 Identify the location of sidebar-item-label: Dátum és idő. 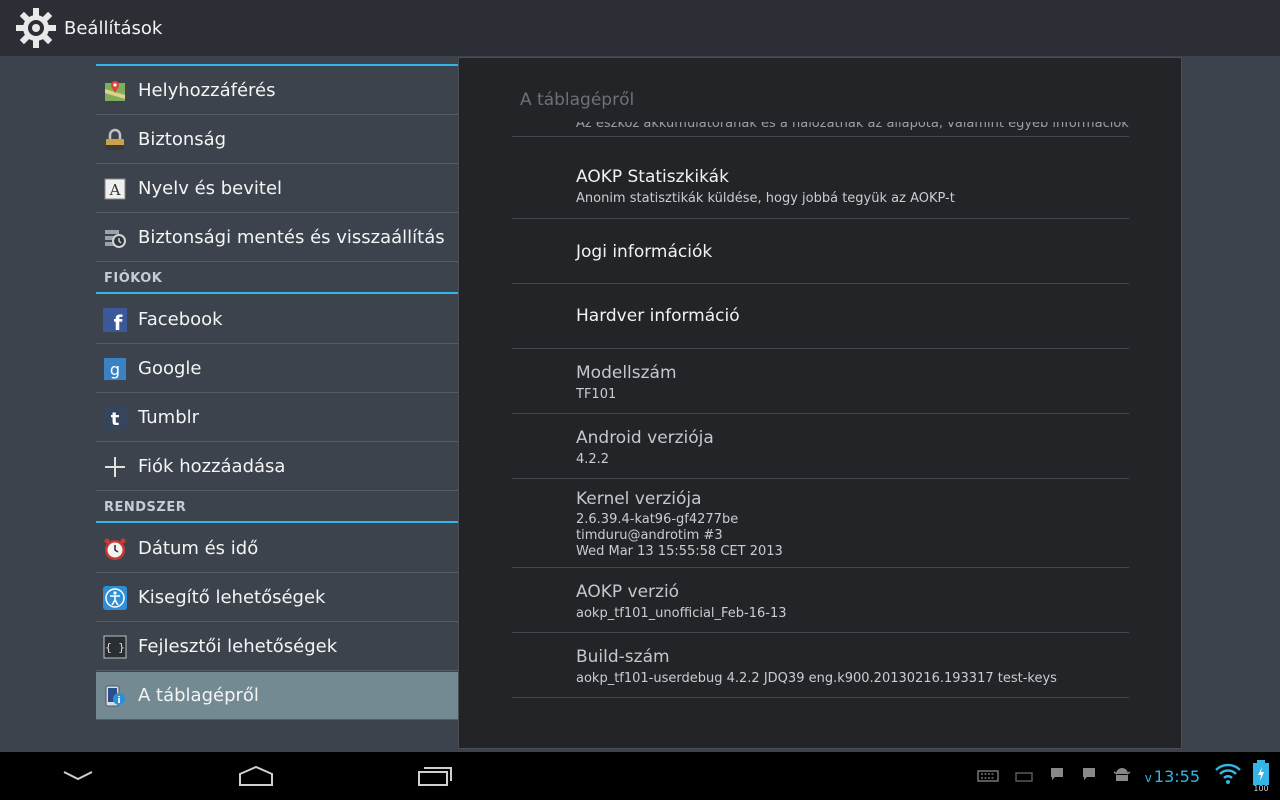
(198, 548).